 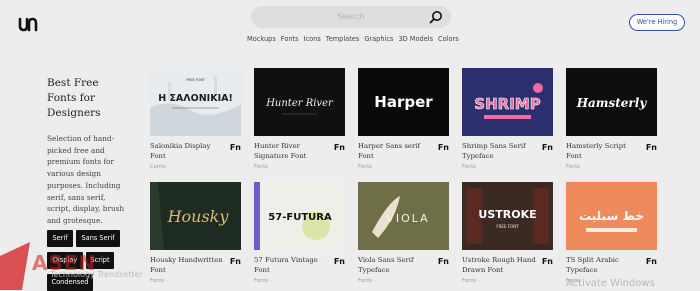 I want to click on card-preview: خط سبليت, so click(x=611, y=216).